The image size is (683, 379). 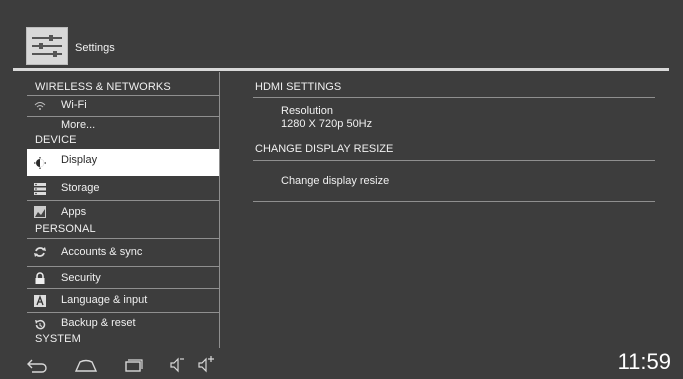 I want to click on category-system: SYSTEM, so click(x=58, y=339).